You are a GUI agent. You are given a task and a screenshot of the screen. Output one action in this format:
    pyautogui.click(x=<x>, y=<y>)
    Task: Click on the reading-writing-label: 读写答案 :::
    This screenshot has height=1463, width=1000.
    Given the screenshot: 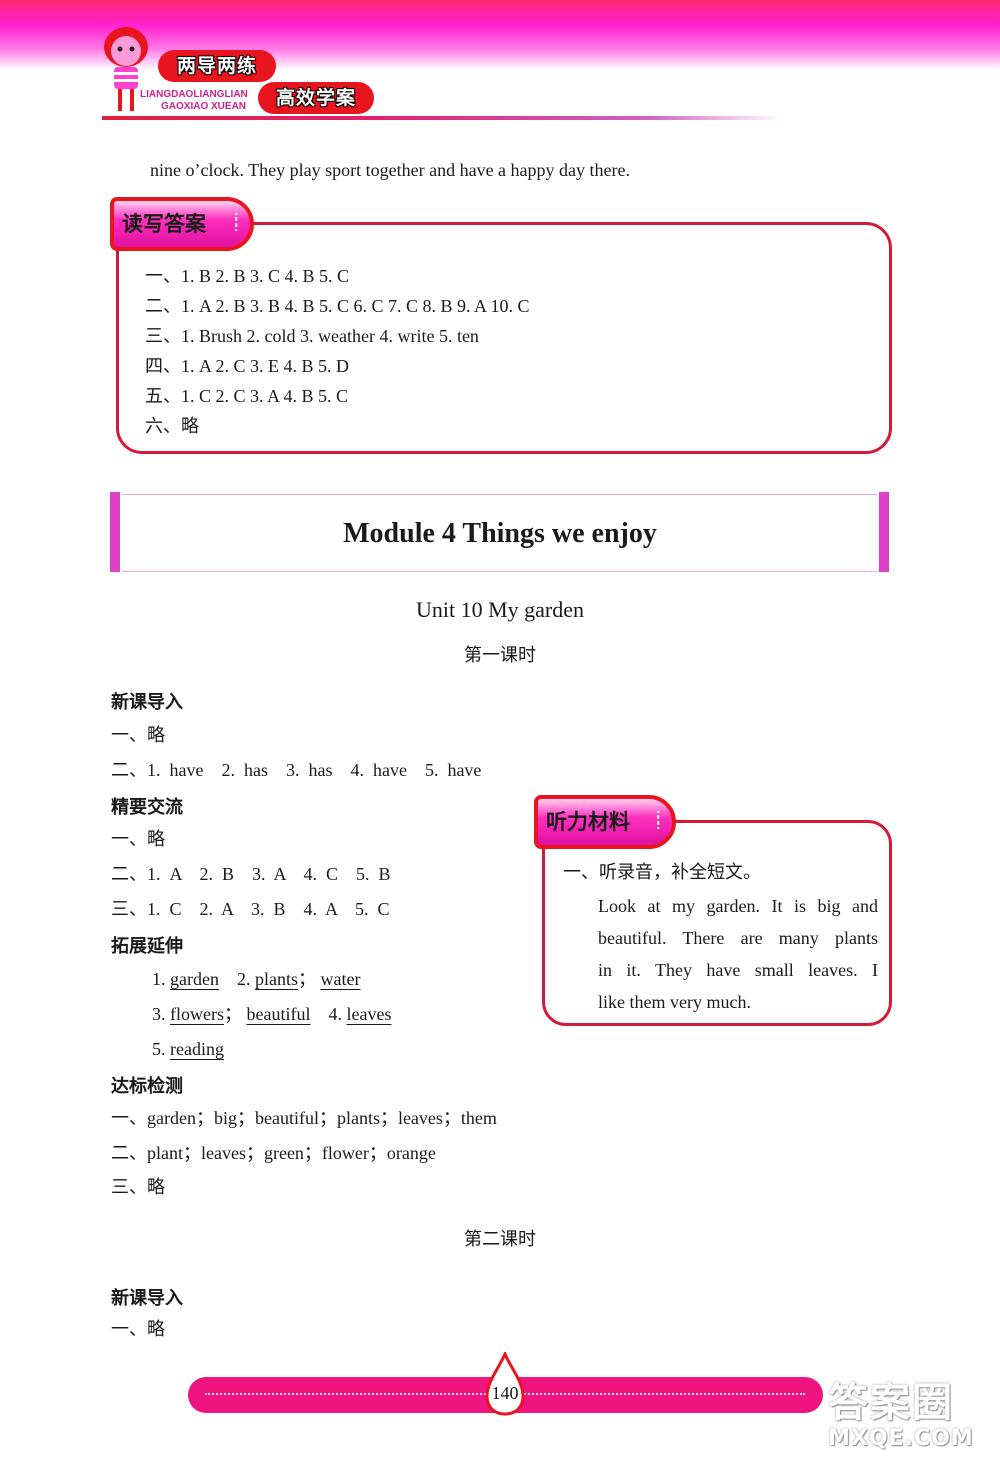 What is the action you would take?
    pyautogui.click(x=182, y=224)
    